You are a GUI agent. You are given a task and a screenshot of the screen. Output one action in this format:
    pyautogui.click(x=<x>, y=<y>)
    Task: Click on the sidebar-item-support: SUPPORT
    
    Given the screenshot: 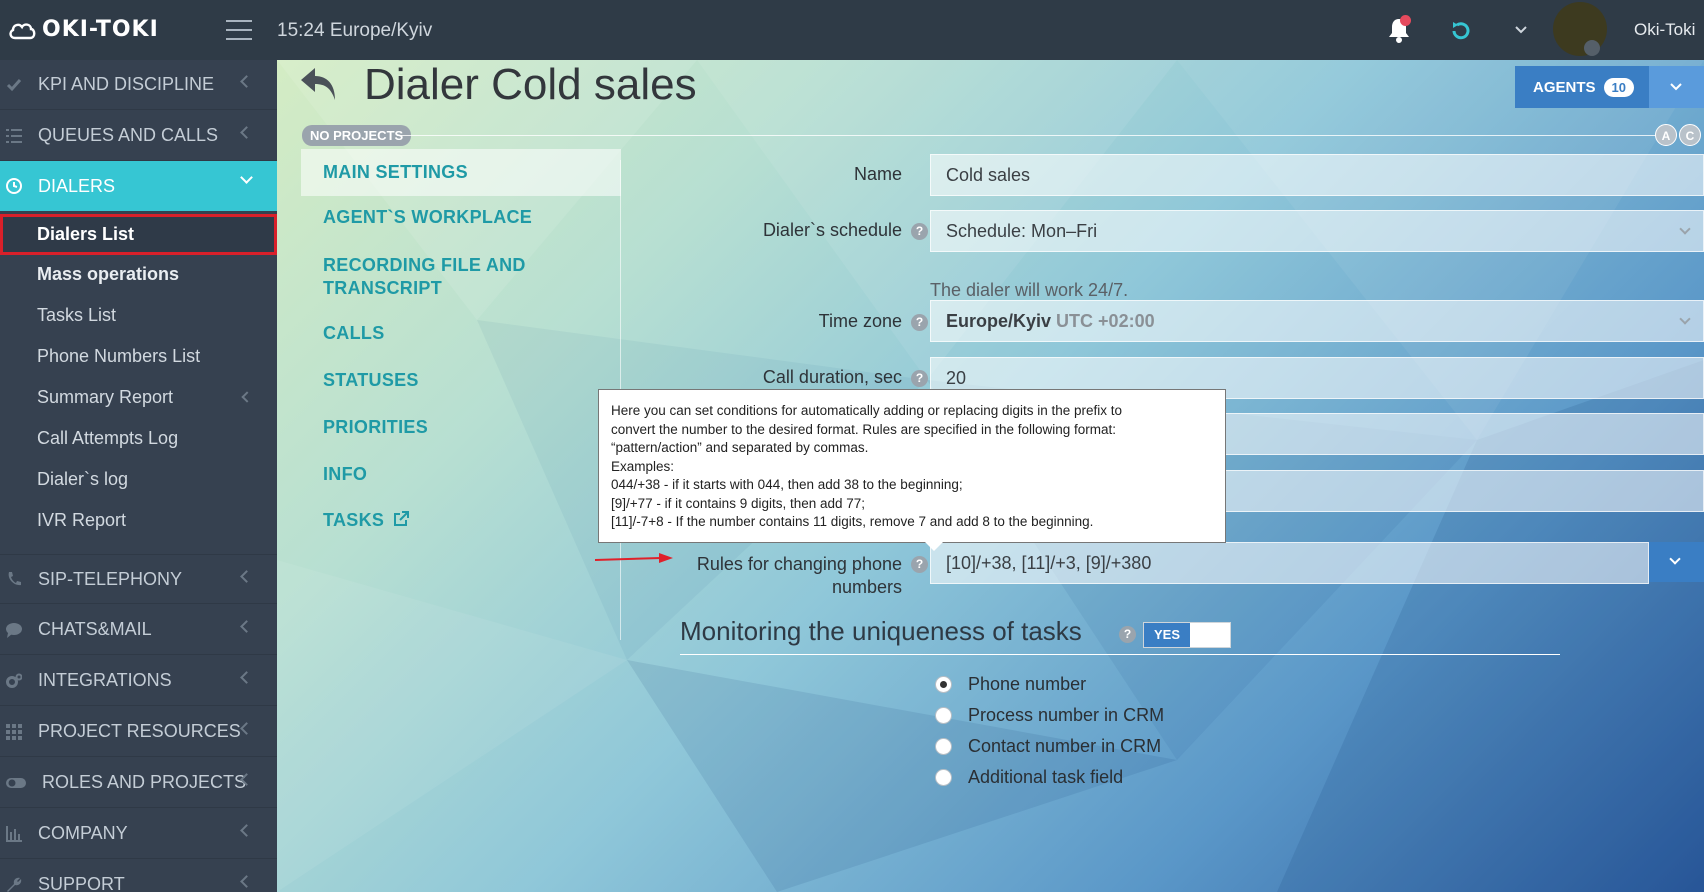 What is the action you would take?
    pyautogui.click(x=138, y=876)
    